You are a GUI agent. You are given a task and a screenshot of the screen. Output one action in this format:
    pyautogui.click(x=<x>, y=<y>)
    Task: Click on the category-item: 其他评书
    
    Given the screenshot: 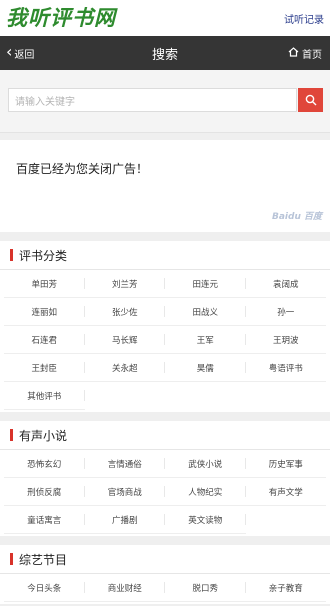 What is the action you would take?
    pyautogui.click(x=44, y=396)
    